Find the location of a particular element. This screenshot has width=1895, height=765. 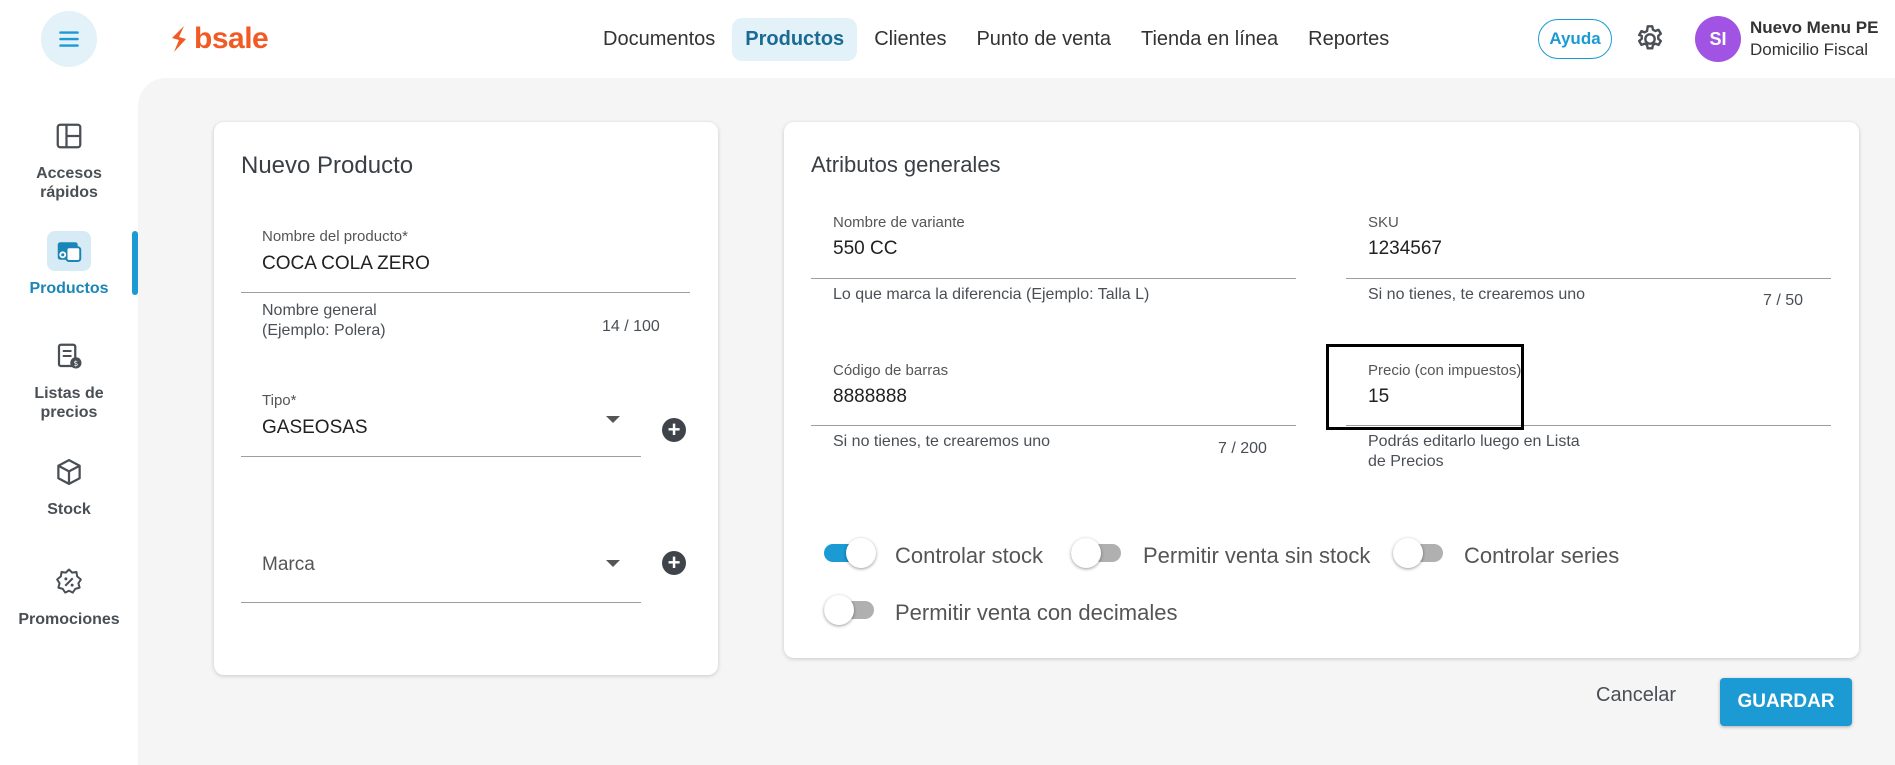

sidebar-item-stock: Stock is located at coordinates (69, 485).